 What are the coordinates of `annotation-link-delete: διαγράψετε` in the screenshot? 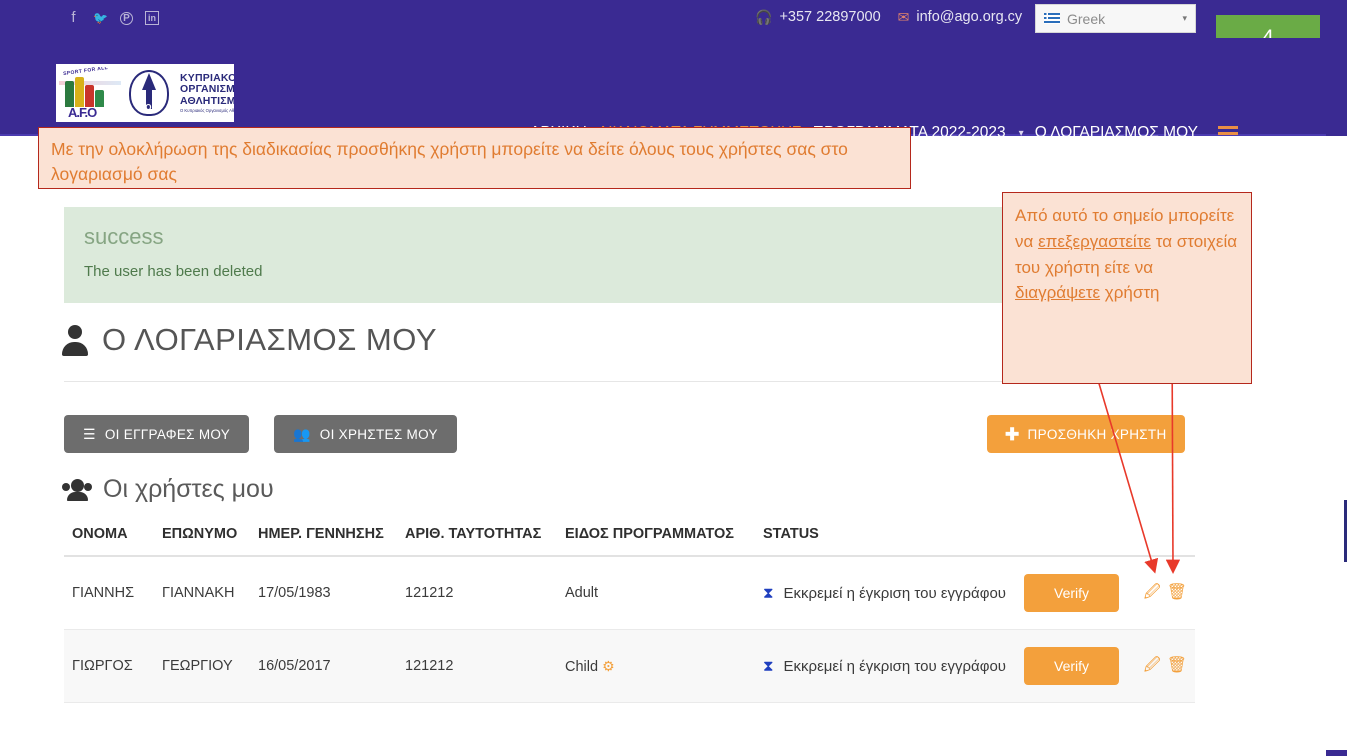 It's located at (1058, 293).